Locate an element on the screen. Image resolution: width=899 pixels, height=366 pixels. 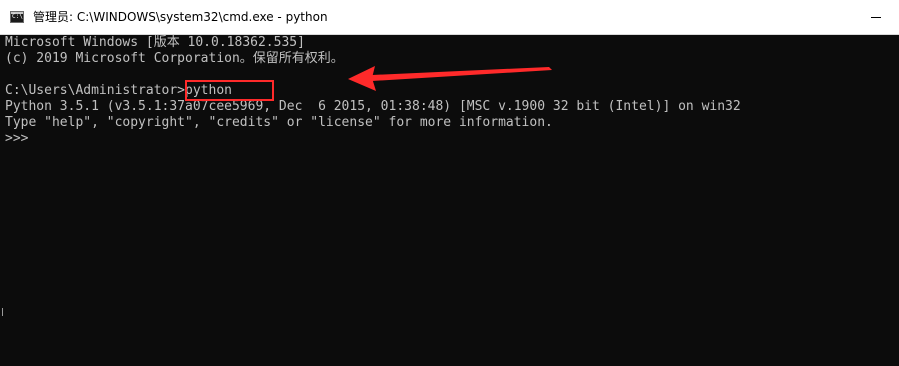
window-edge-mark is located at coordinates (4, 312).